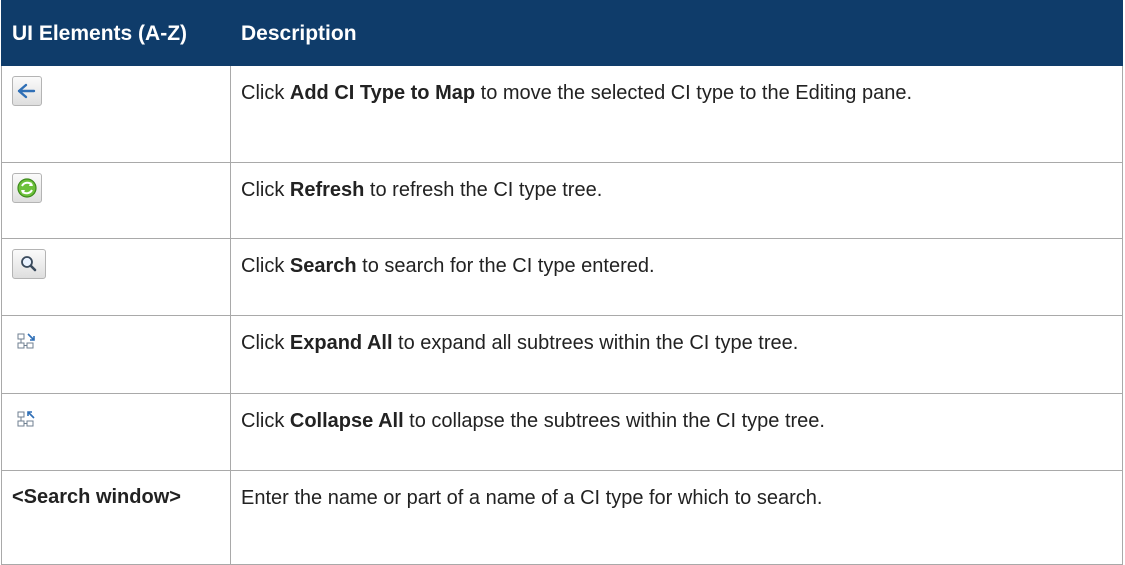 Image resolution: width=1125 pixels, height=565 pixels. Describe the element at coordinates (27, 341) in the screenshot. I see `expand-all-icon` at that location.